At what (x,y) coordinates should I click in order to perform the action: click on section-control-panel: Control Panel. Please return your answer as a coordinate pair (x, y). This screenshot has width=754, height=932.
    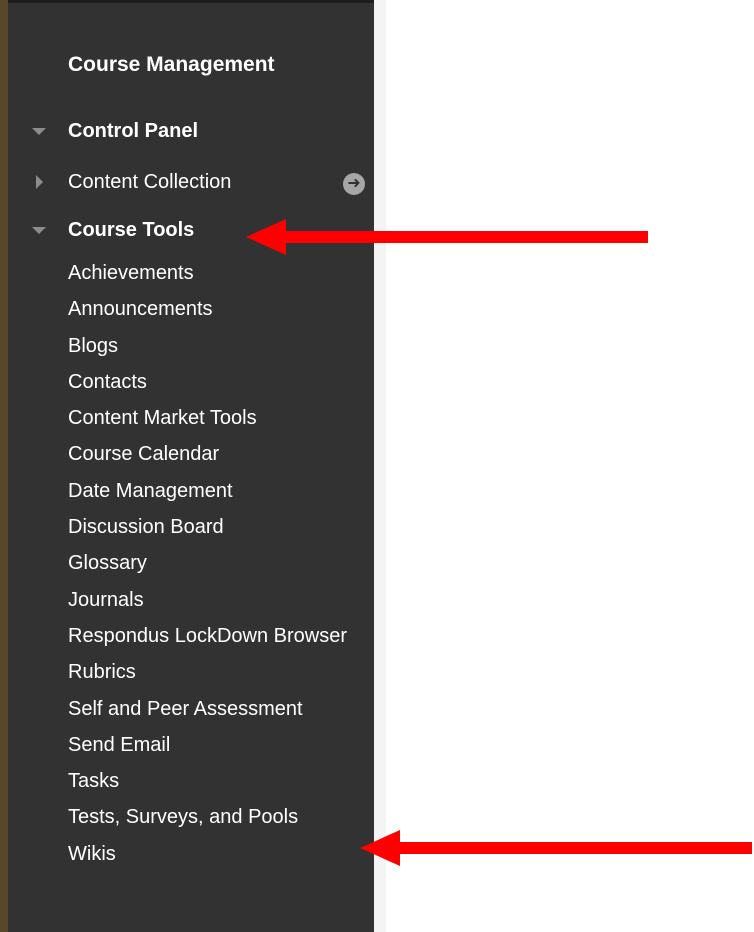
    Looking at the image, I should click on (191, 131).